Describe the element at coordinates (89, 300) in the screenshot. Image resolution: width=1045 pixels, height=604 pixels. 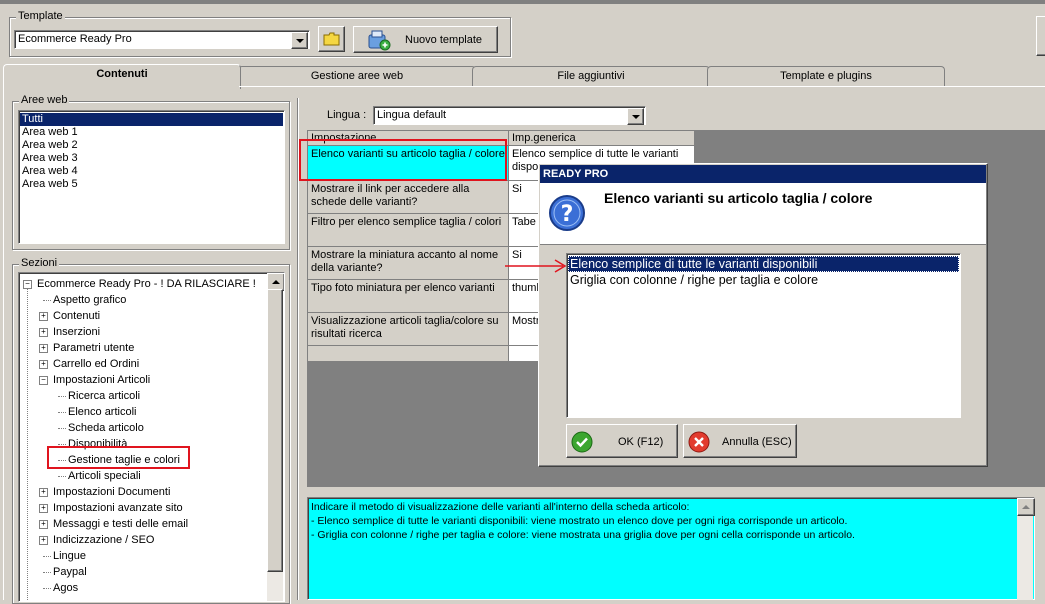
I see `tree-item: Aspetto grafico` at that location.